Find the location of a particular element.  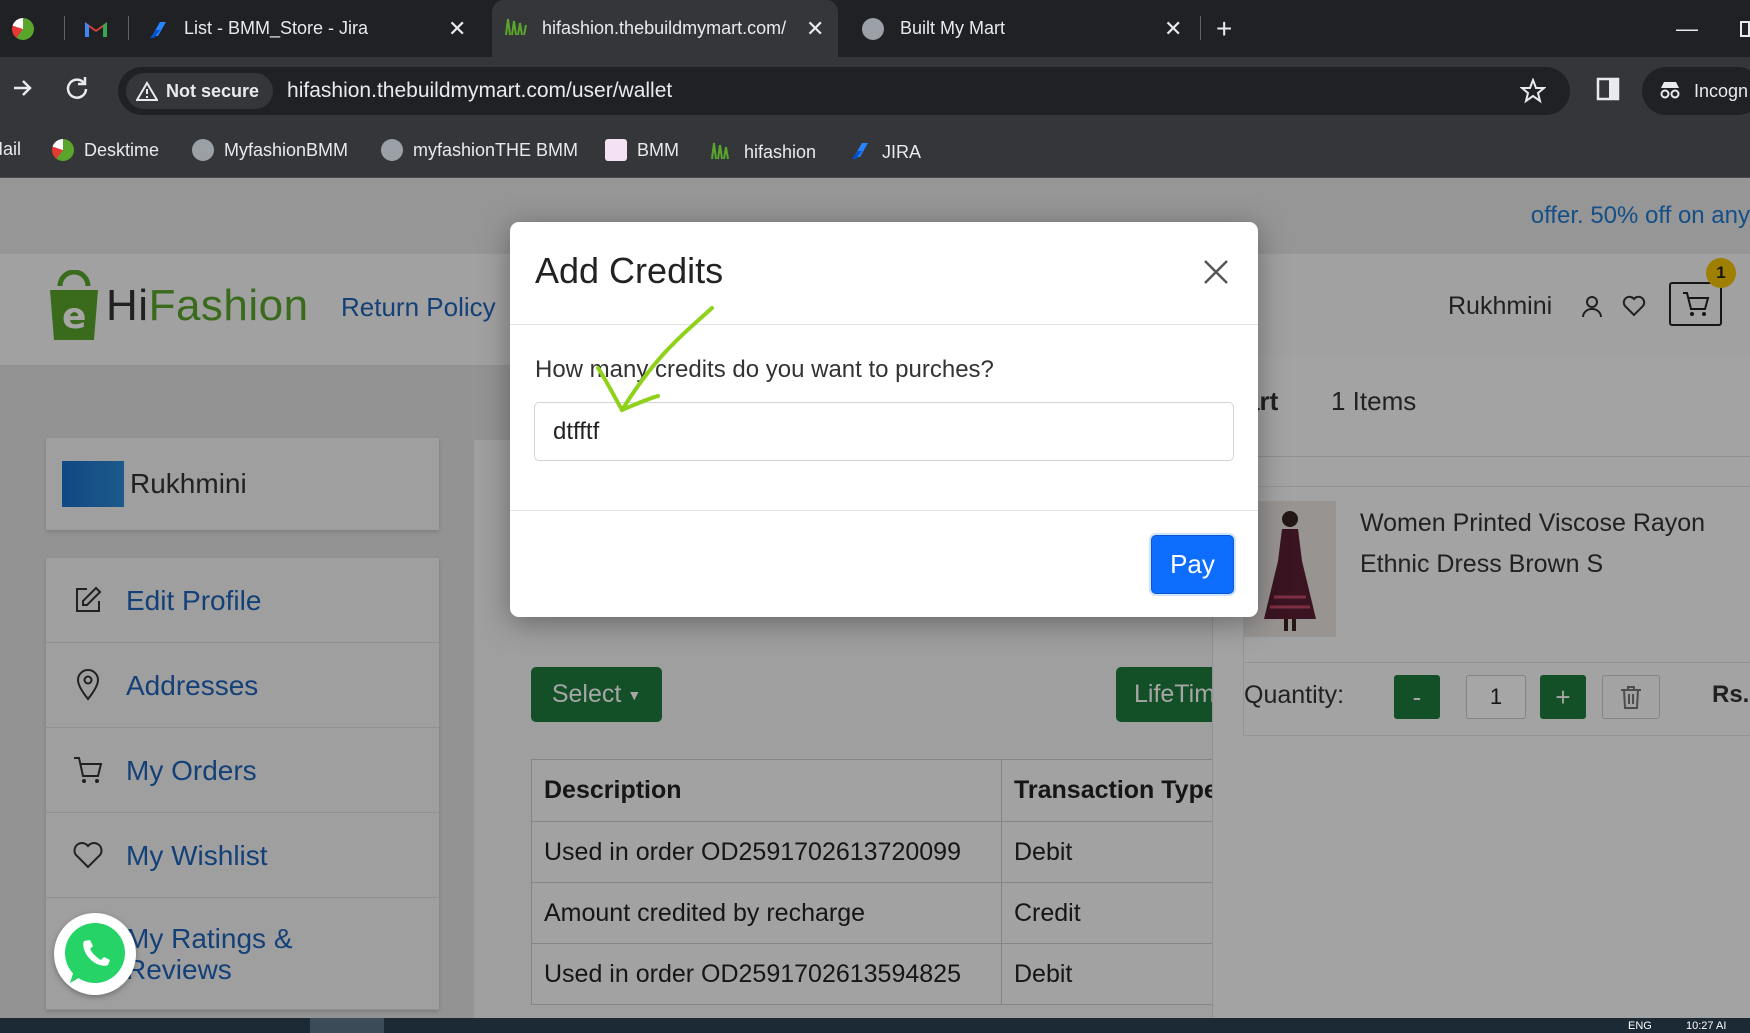

minimize-icon: — is located at coordinates (1687, 28).